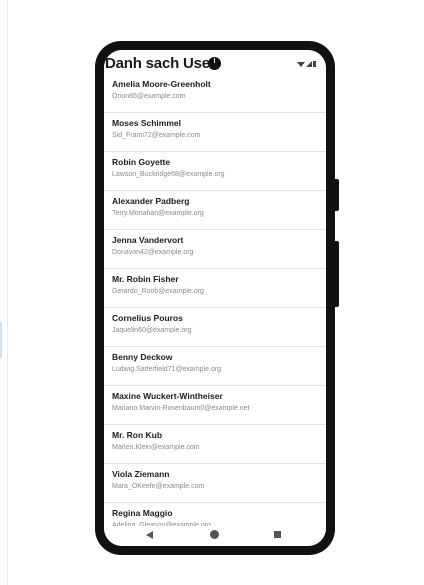 This screenshot has height=585, width=424. What do you see at coordinates (337, 274) in the screenshot?
I see `volume-button` at bounding box center [337, 274].